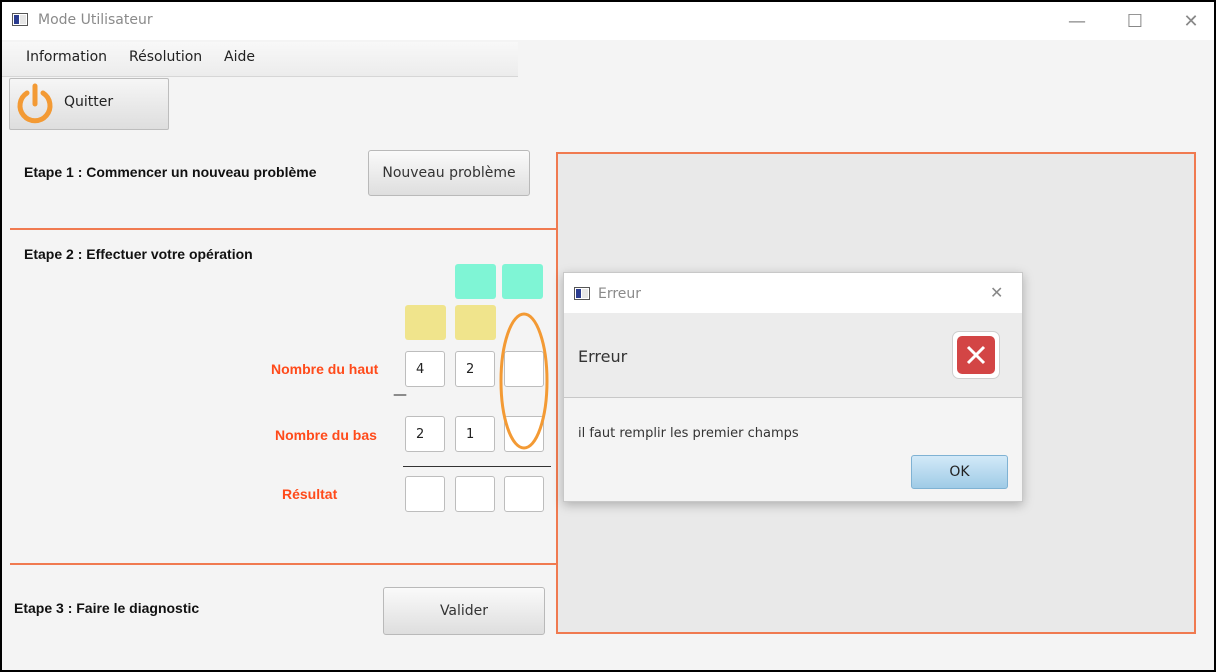 The height and width of the screenshot is (672, 1216). Describe the element at coordinates (688, 433) in the screenshot. I see `dialog-message: il faut remplir les premier champs` at that location.